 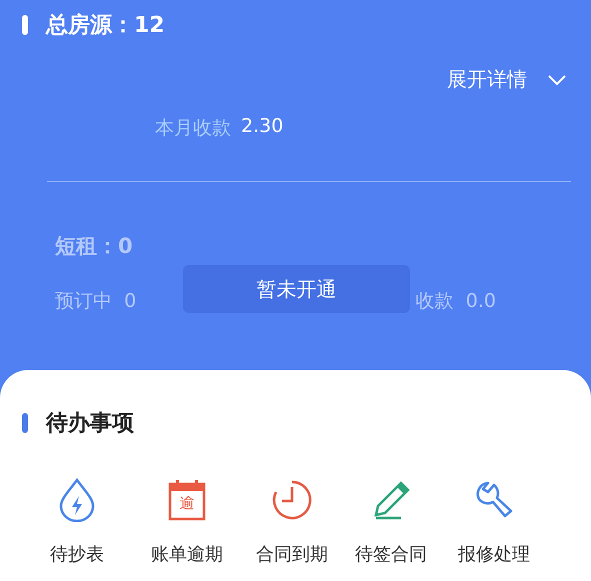 What do you see at coordinates (95, 301) in the screenshot?
I see `short-term-stat: 预订中 0` at bounding box center [95, 301].